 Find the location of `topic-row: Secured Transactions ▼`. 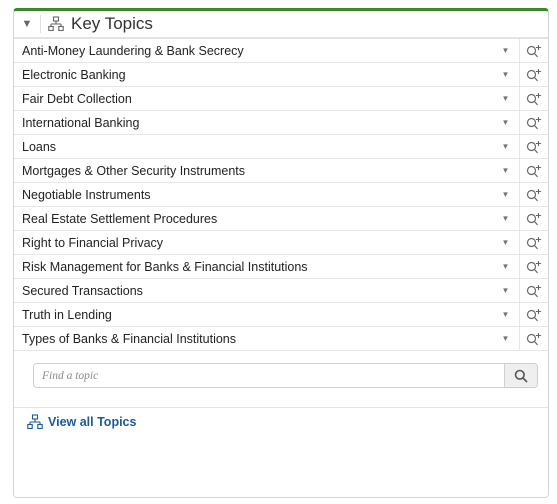

topic-row: Secured Transactions ▼ is located at coordinates (281, 291).